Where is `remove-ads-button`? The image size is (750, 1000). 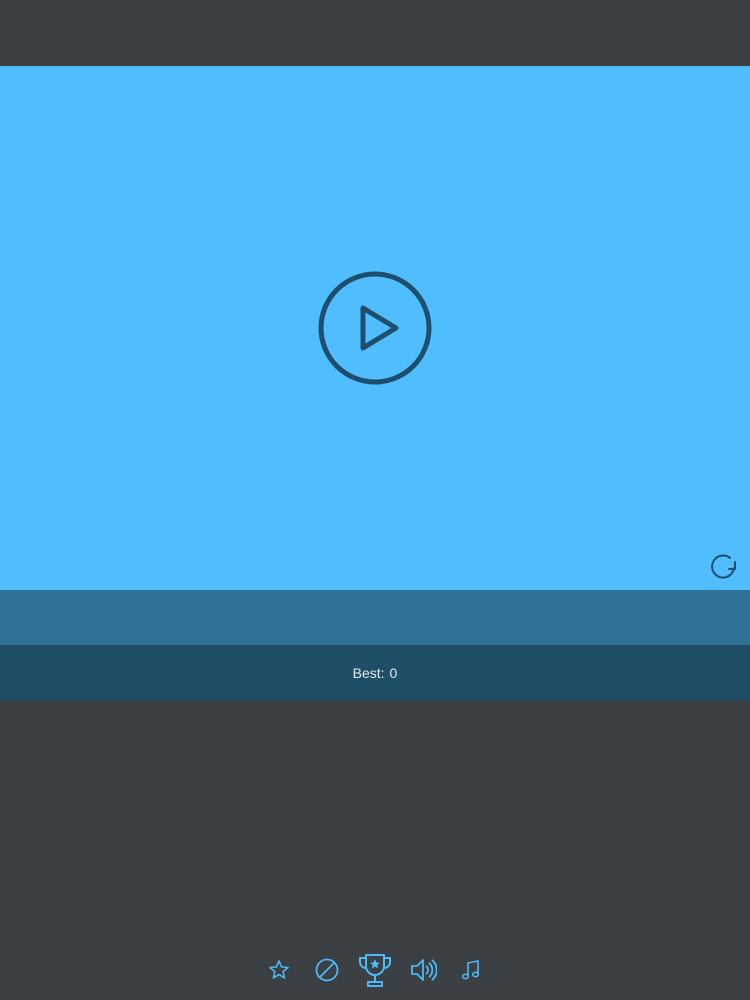 remove-ads-button is located at coordinates (327, 970).